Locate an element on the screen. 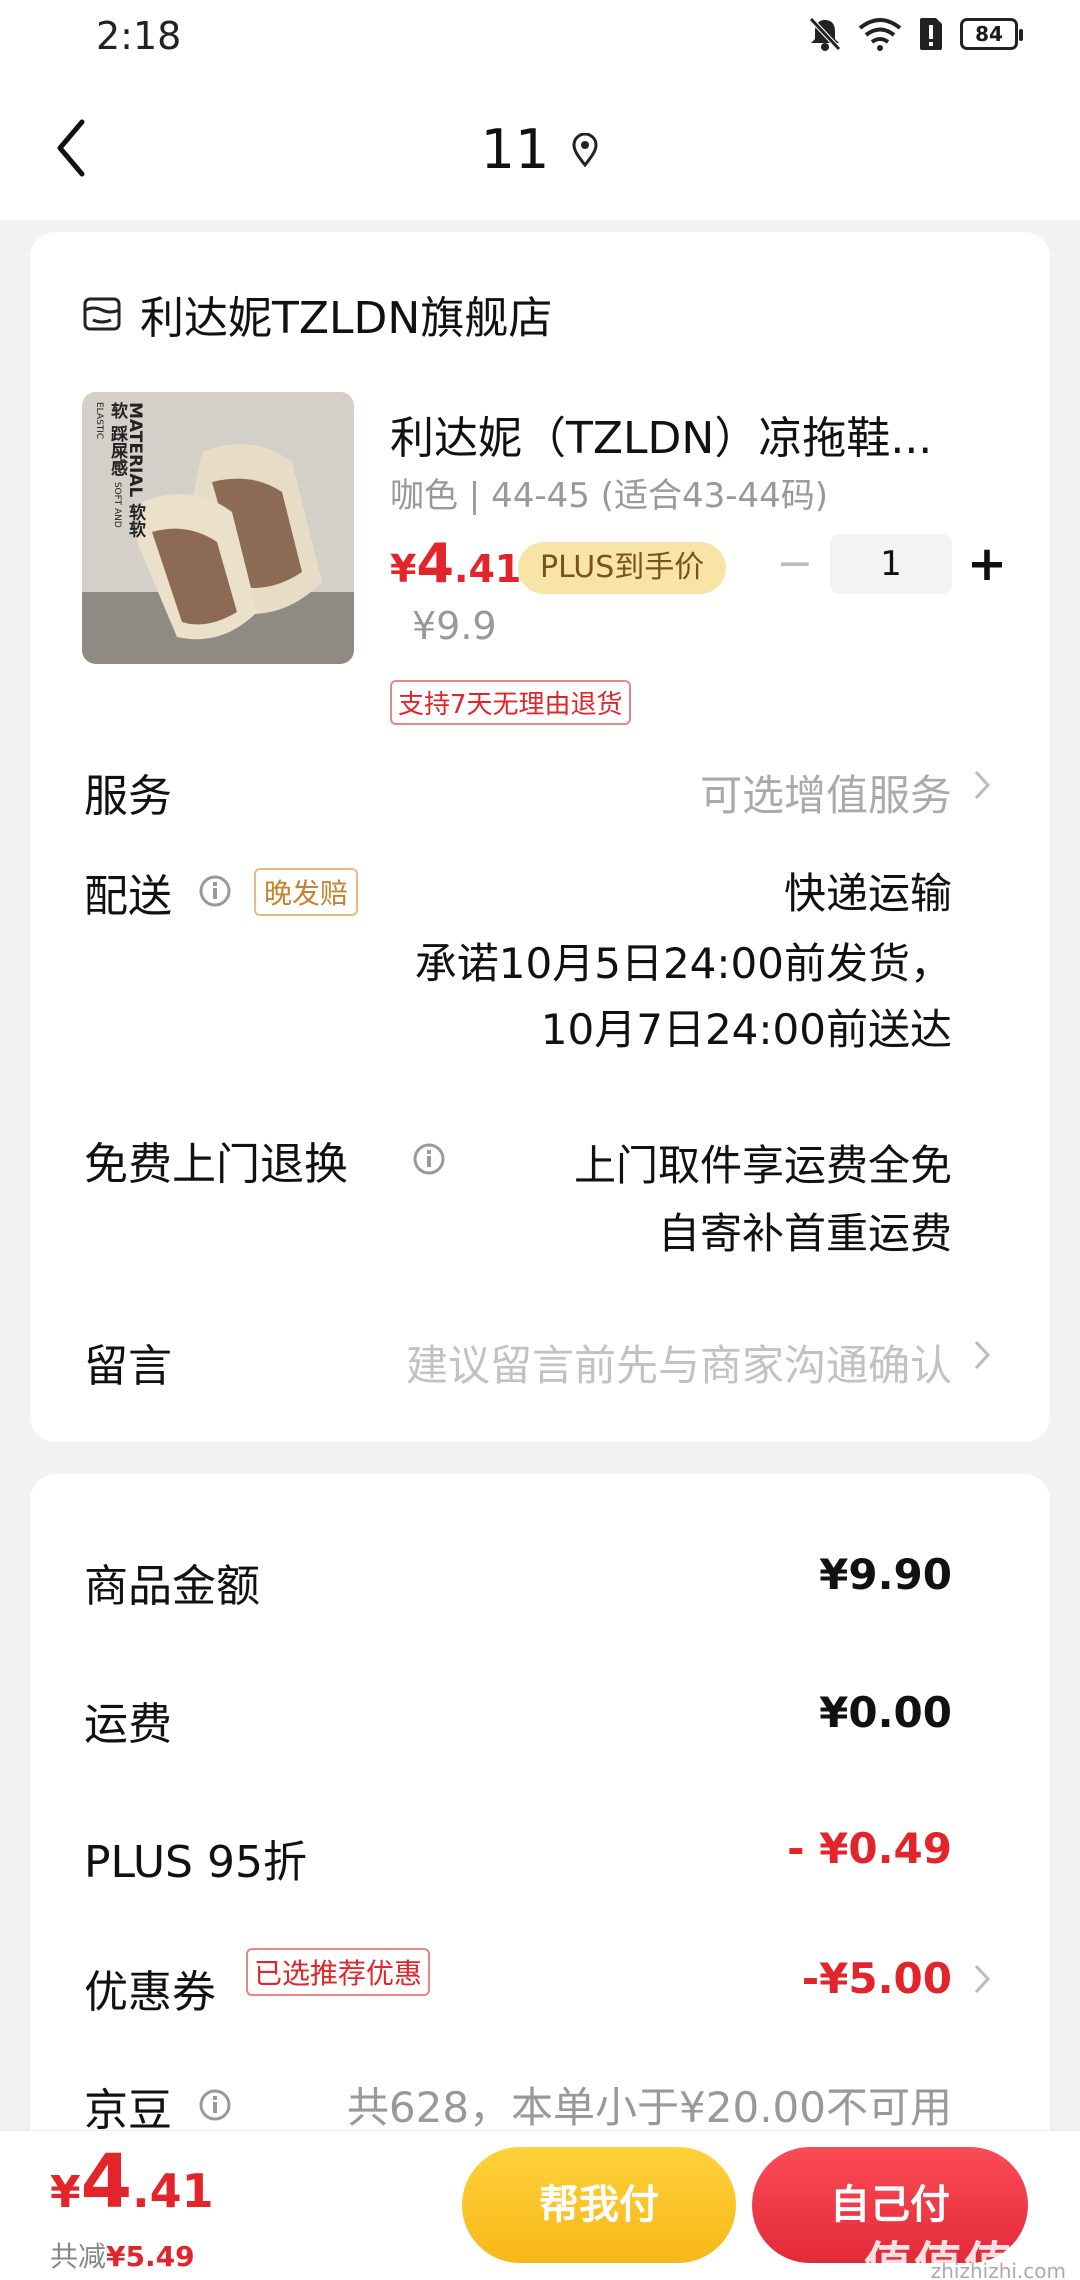 Image resolution: width=1080 pixels, height=2280 pixels. service-value: 可选增值服务 is located at coordinates (825, 795).